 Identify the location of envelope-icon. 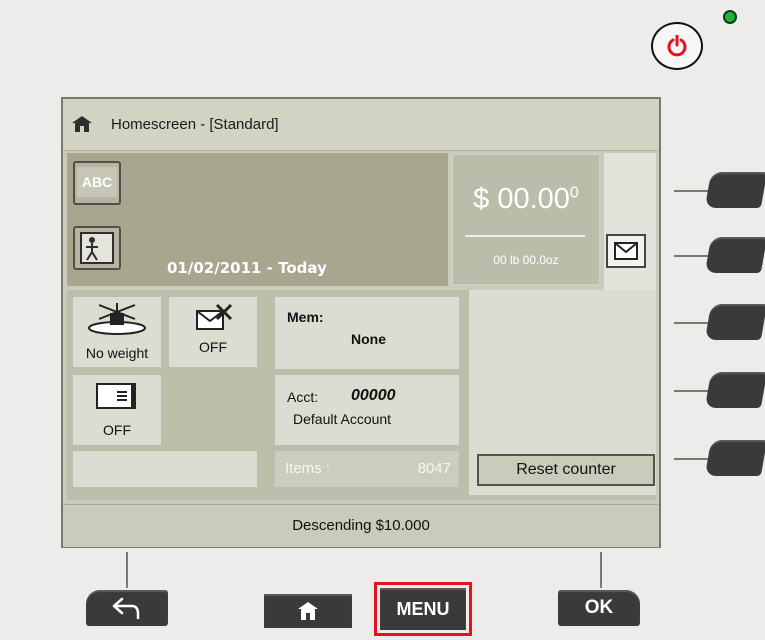
(626, 251).